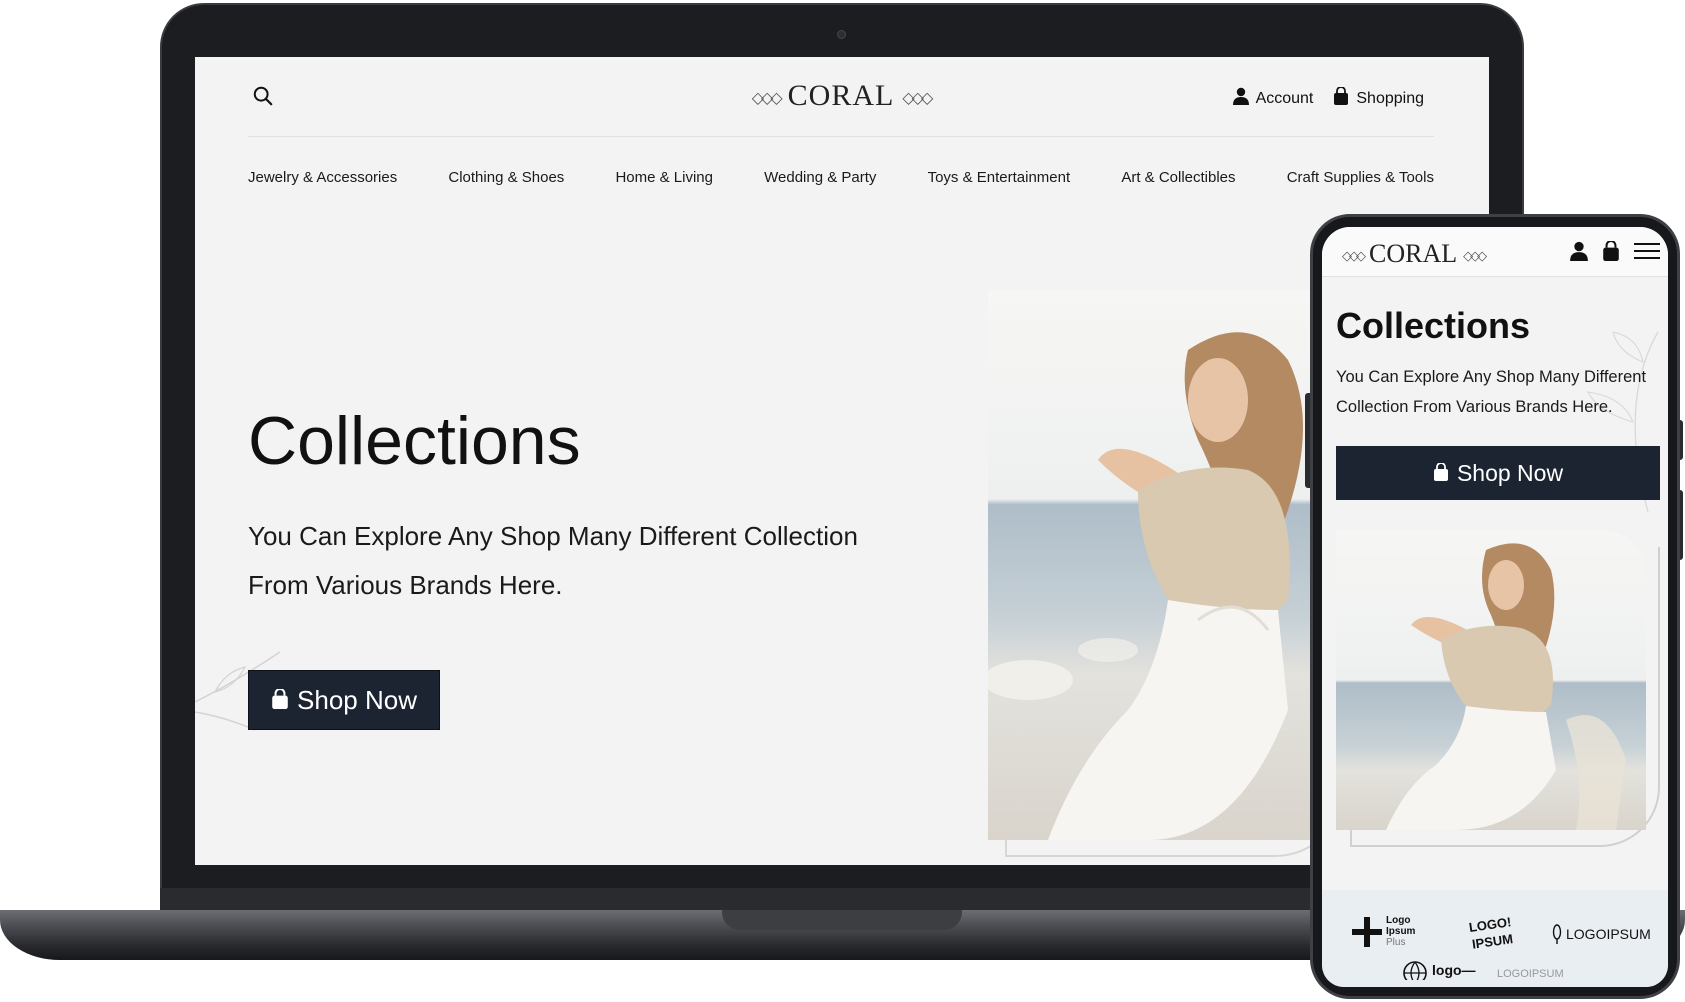 Image resolution: width=1685 pixels, height=1002 pixels. Describe the element at coordinates (1510, 472) in the screenshot. I see `mobile-shop-now-label: Shop Now` at that location.